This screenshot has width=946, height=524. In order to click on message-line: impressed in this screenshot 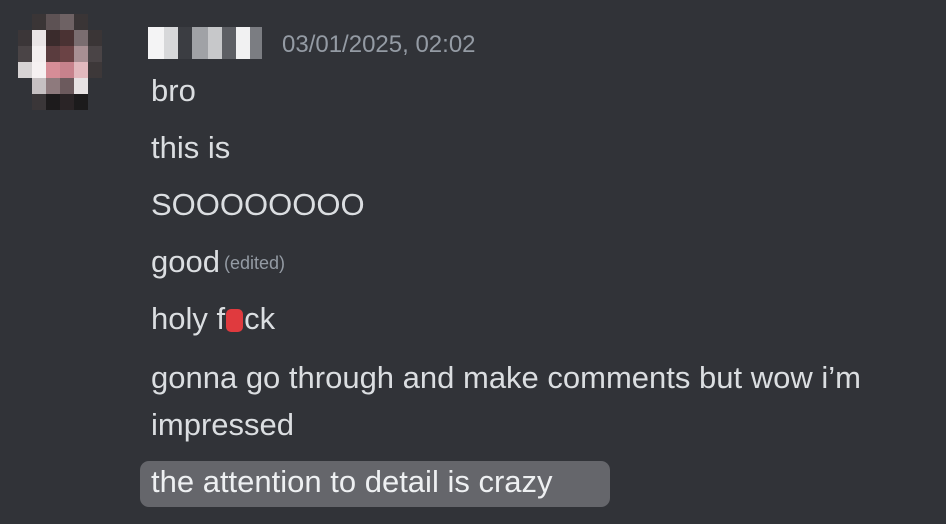, I will do `click(222, 425)`.